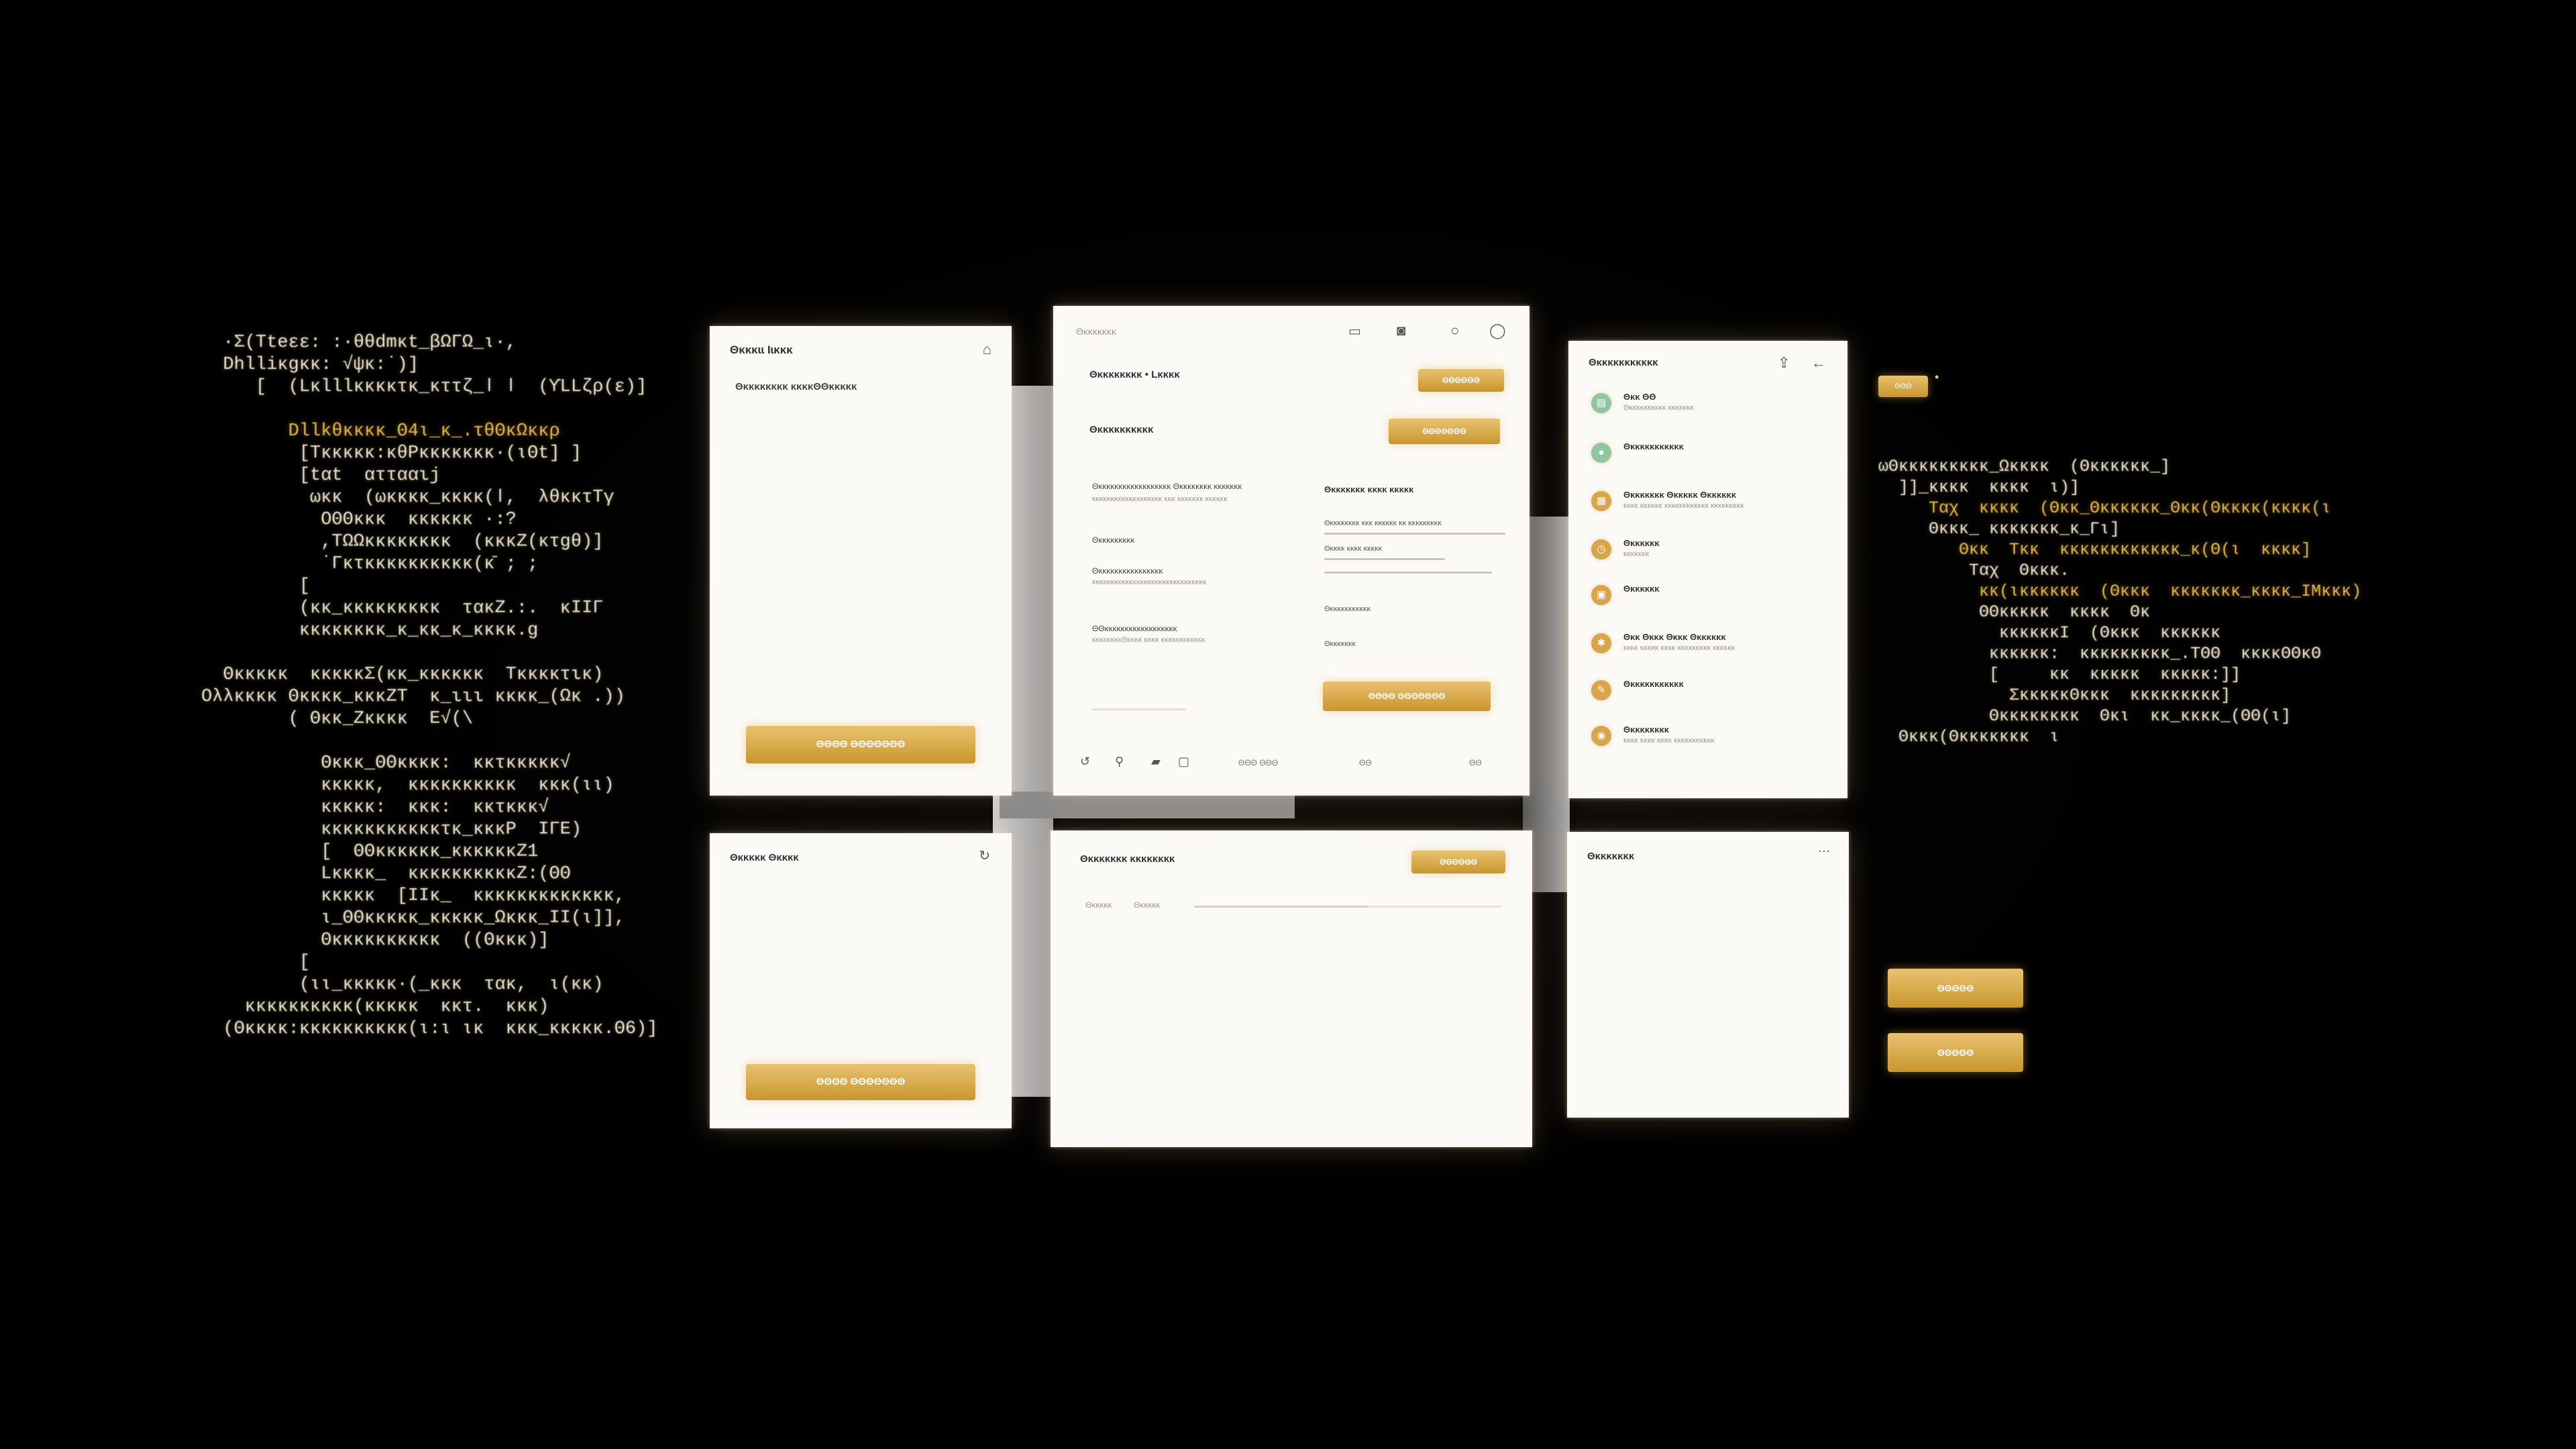  Describe the element at coordinates (1969, 737) in the screenshot. I see `code-line: Θκκκ(Θκκκκκκκ ɩ` at that location.